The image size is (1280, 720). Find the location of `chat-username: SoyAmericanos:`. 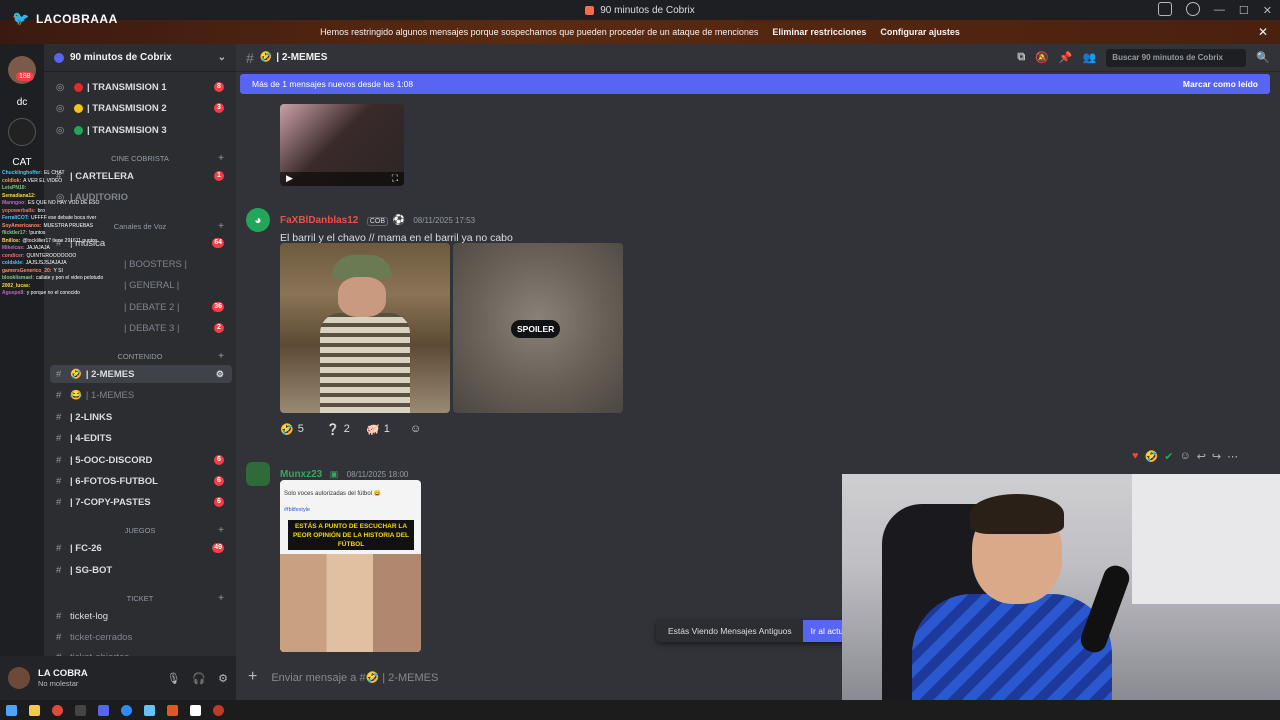

chat-username: SoyAmericanos: is located at coordinates (22, 225).